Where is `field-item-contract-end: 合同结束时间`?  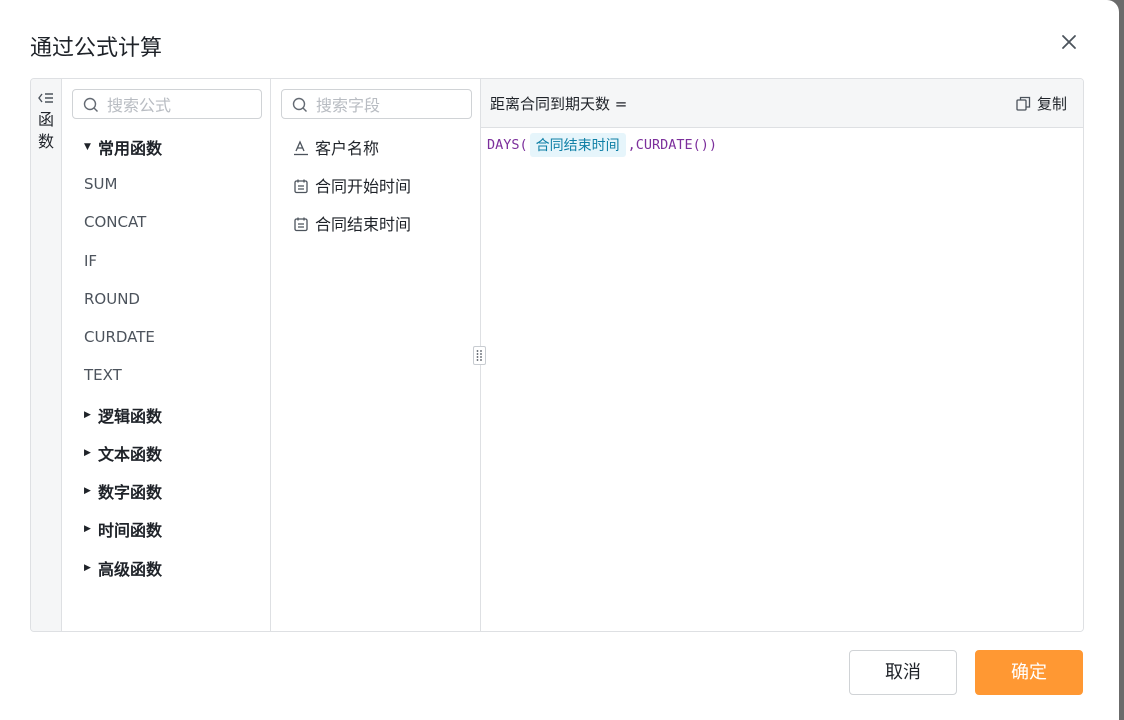 field-item-contract-end: 合同结束时间 is located at coordinates (352, 222).